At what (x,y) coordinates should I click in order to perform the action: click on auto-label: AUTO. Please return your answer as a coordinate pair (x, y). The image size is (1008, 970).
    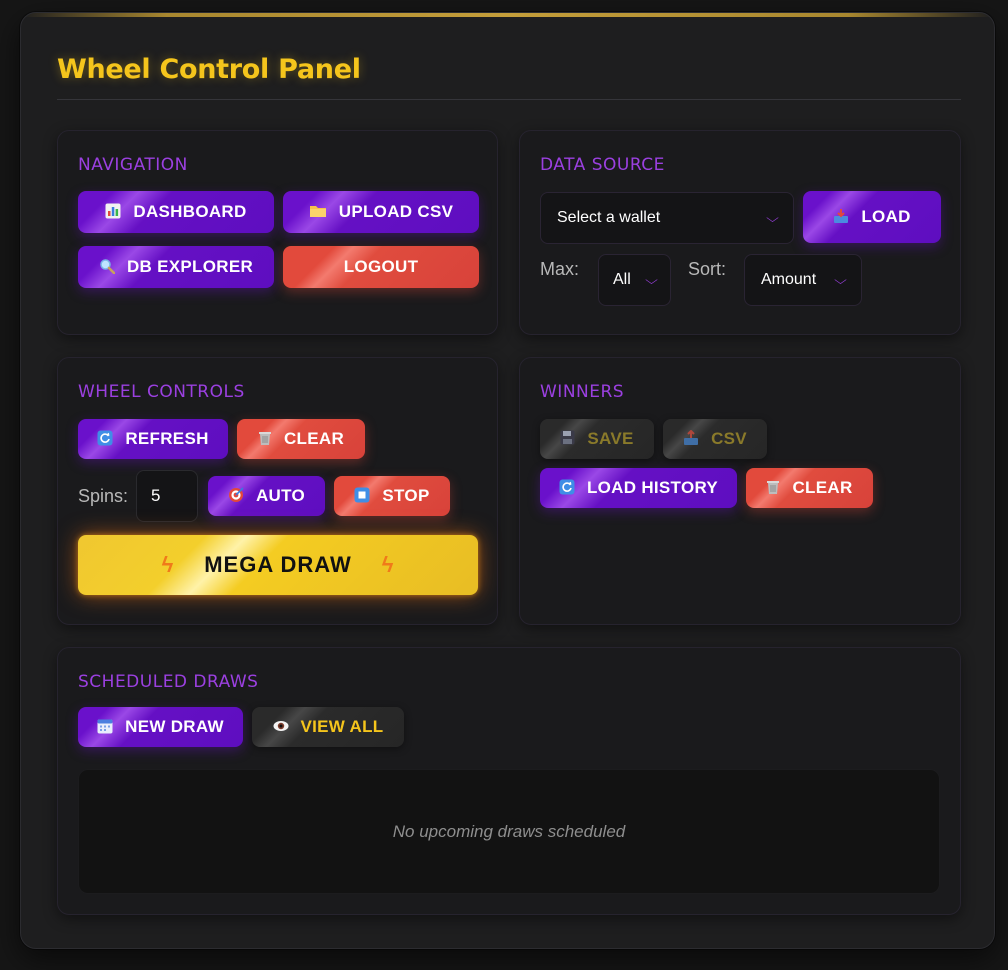
    Looking at the image, I should click on (280, 495).